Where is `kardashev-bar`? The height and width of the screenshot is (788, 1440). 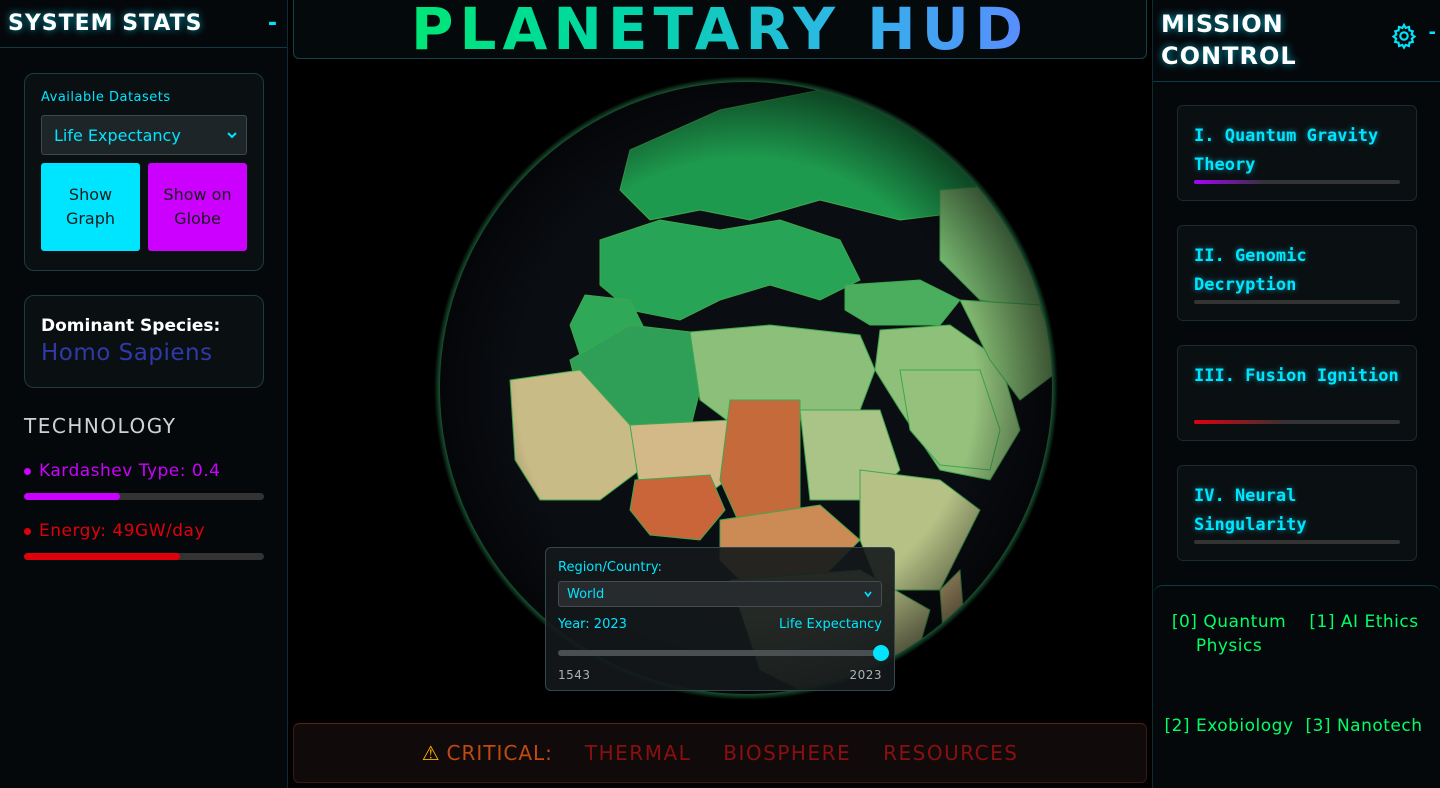 kardashev-bar is located at coordinates (144, 496).